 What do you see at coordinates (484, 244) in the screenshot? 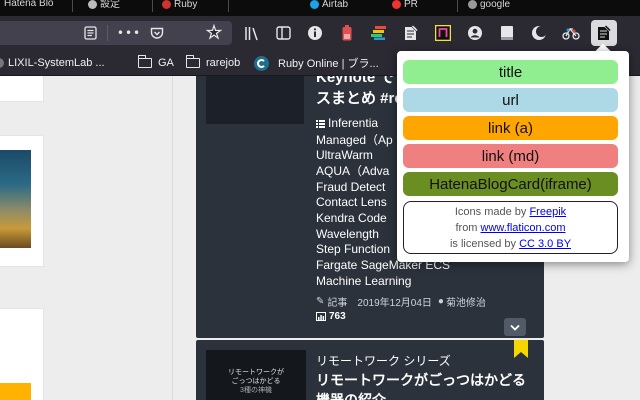
I see `credits-text: is licensed by` at bounding box center [484, 244].